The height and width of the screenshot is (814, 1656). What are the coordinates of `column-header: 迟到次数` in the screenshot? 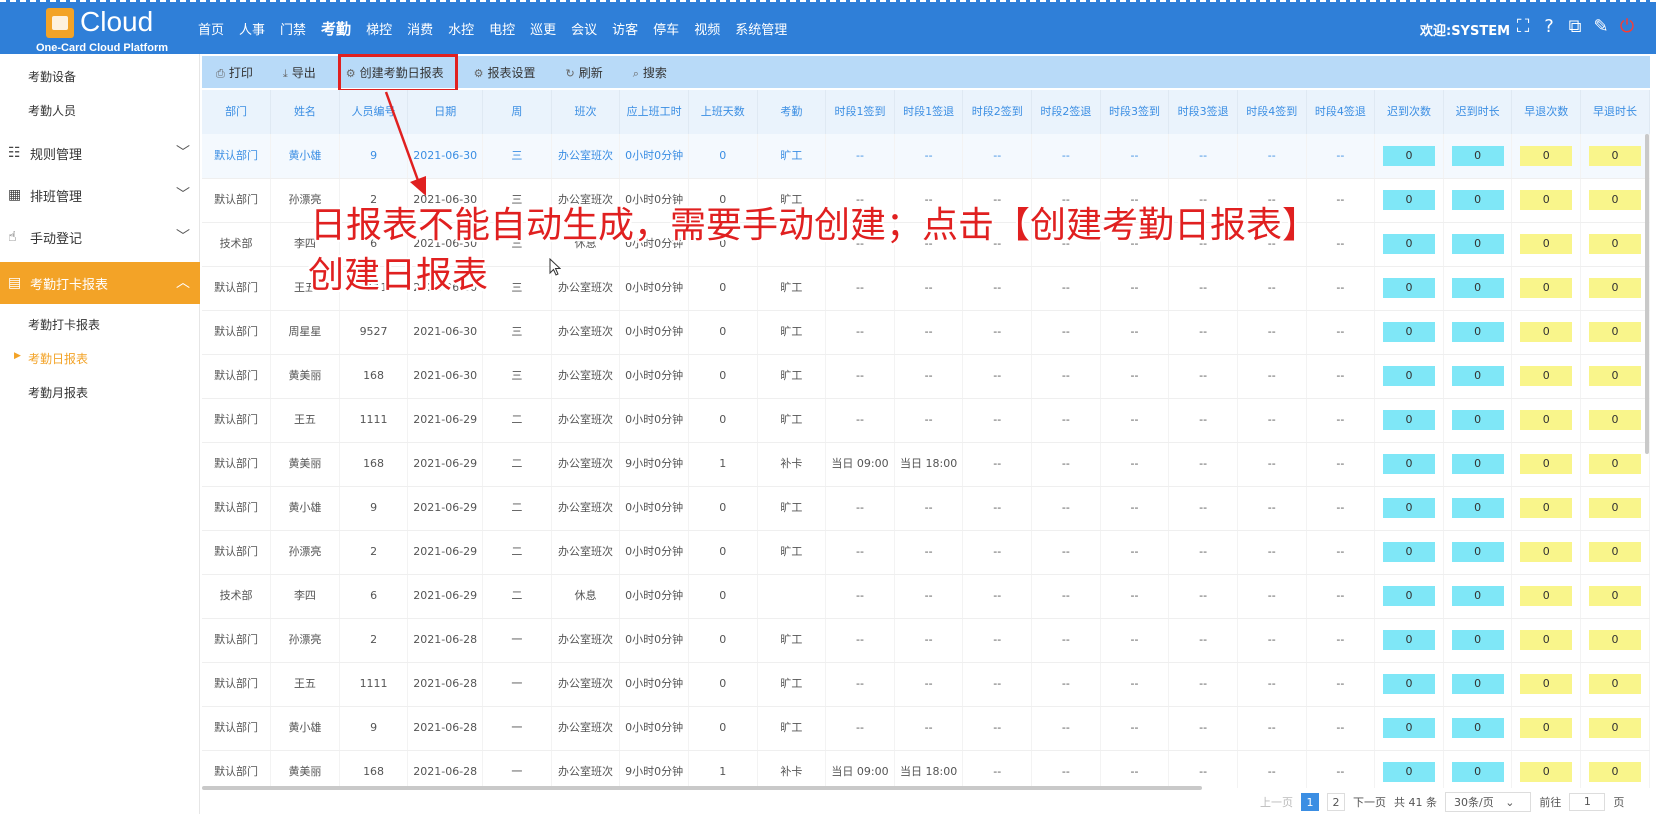 It's located at (1409, 112).